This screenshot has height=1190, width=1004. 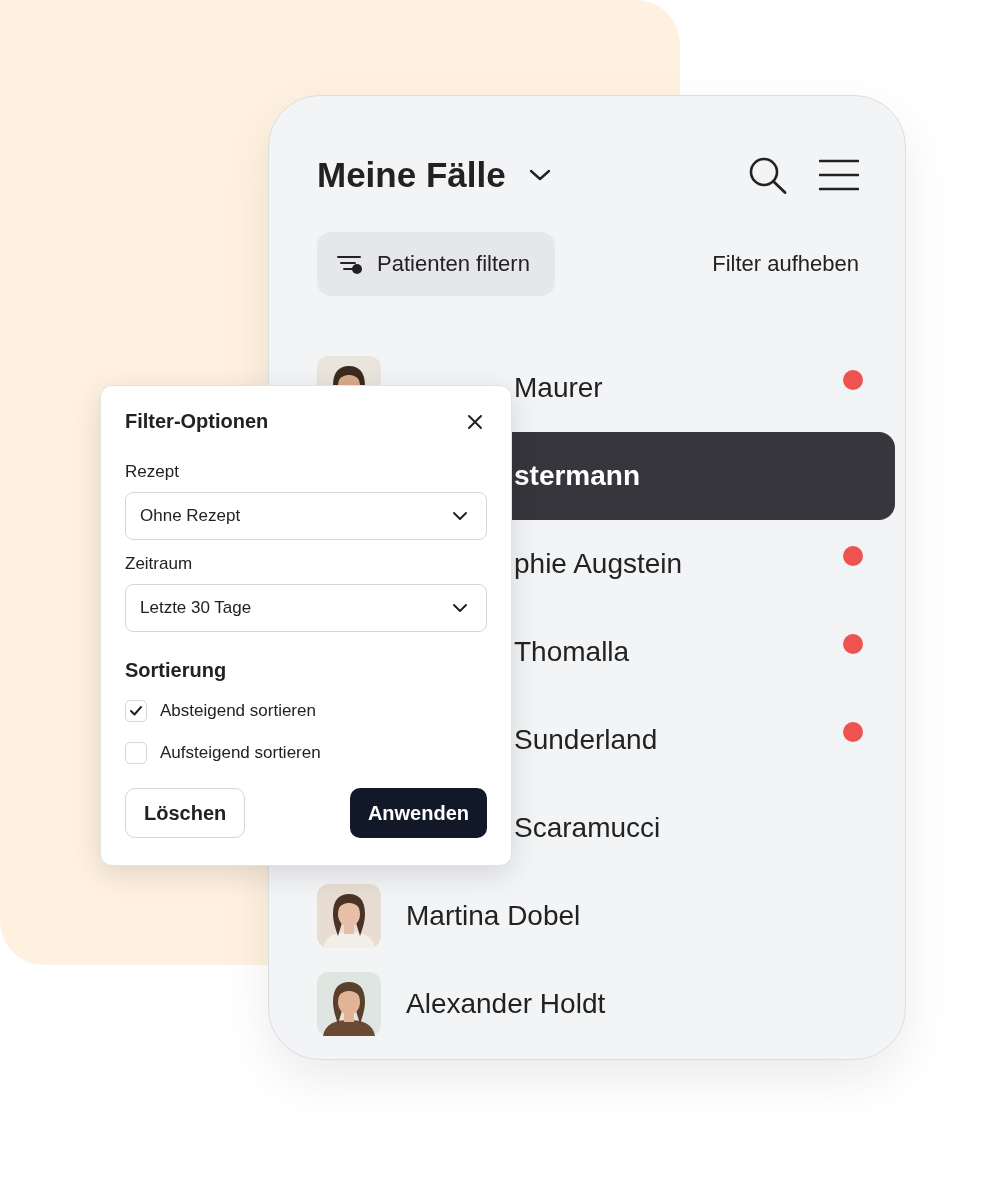 What do you see at coordinates (598, 916) in the screenshot?
I see `patient-row: Martina Dobel` at bounding box center [598, 916].